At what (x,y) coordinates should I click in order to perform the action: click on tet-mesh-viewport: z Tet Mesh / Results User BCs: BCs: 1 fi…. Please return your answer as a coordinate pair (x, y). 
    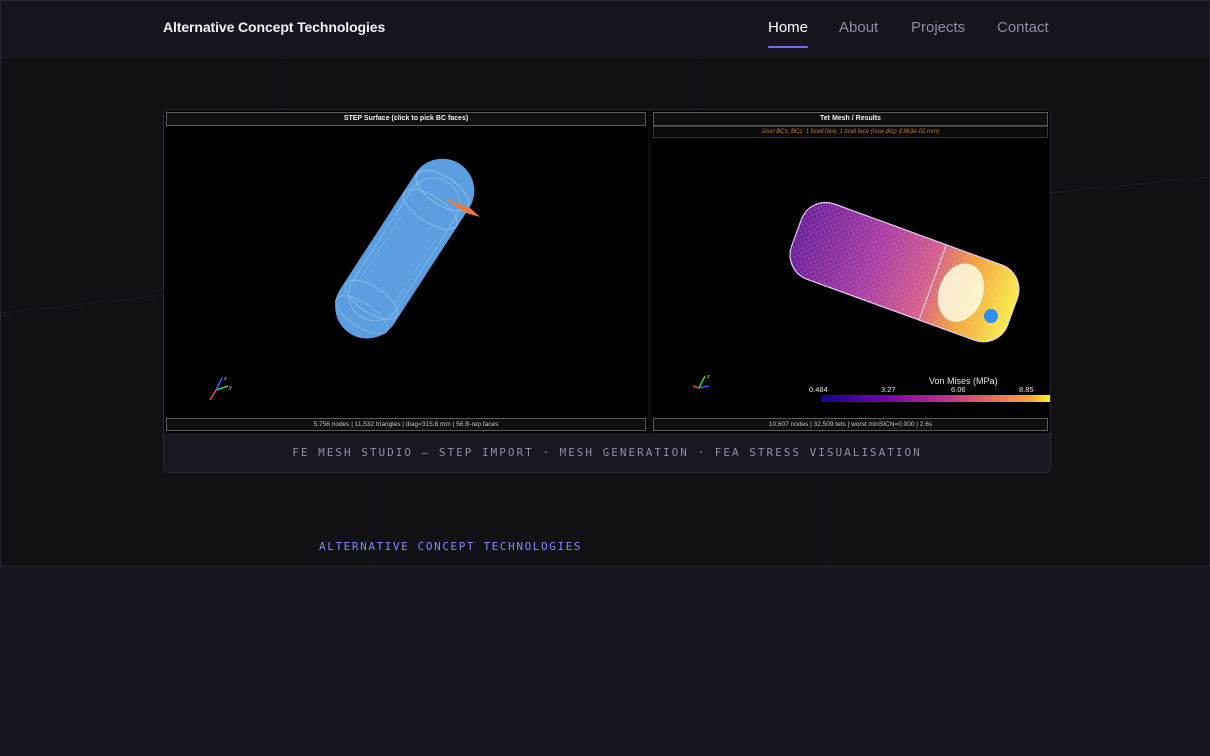
    Looking at the image, I should click on (850, 271).